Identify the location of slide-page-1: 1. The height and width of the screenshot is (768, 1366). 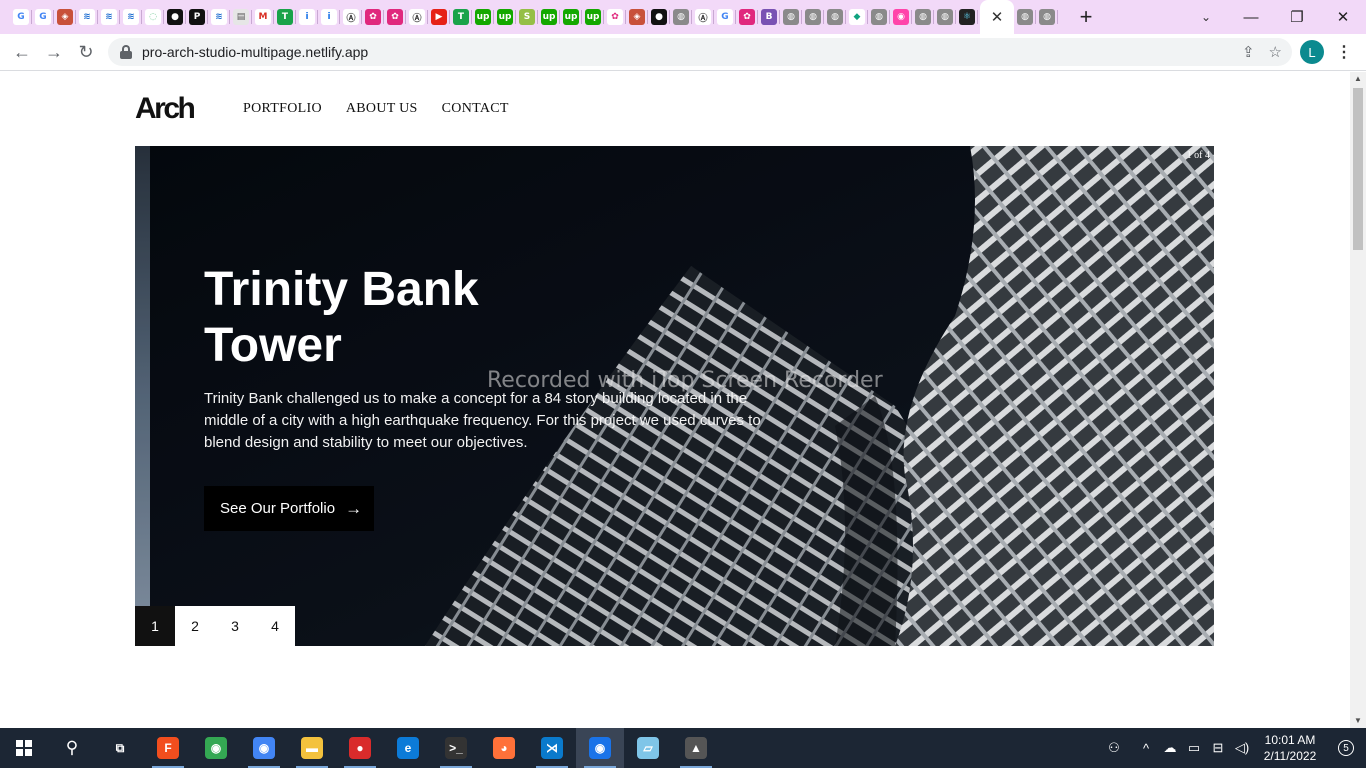
(155, 626).